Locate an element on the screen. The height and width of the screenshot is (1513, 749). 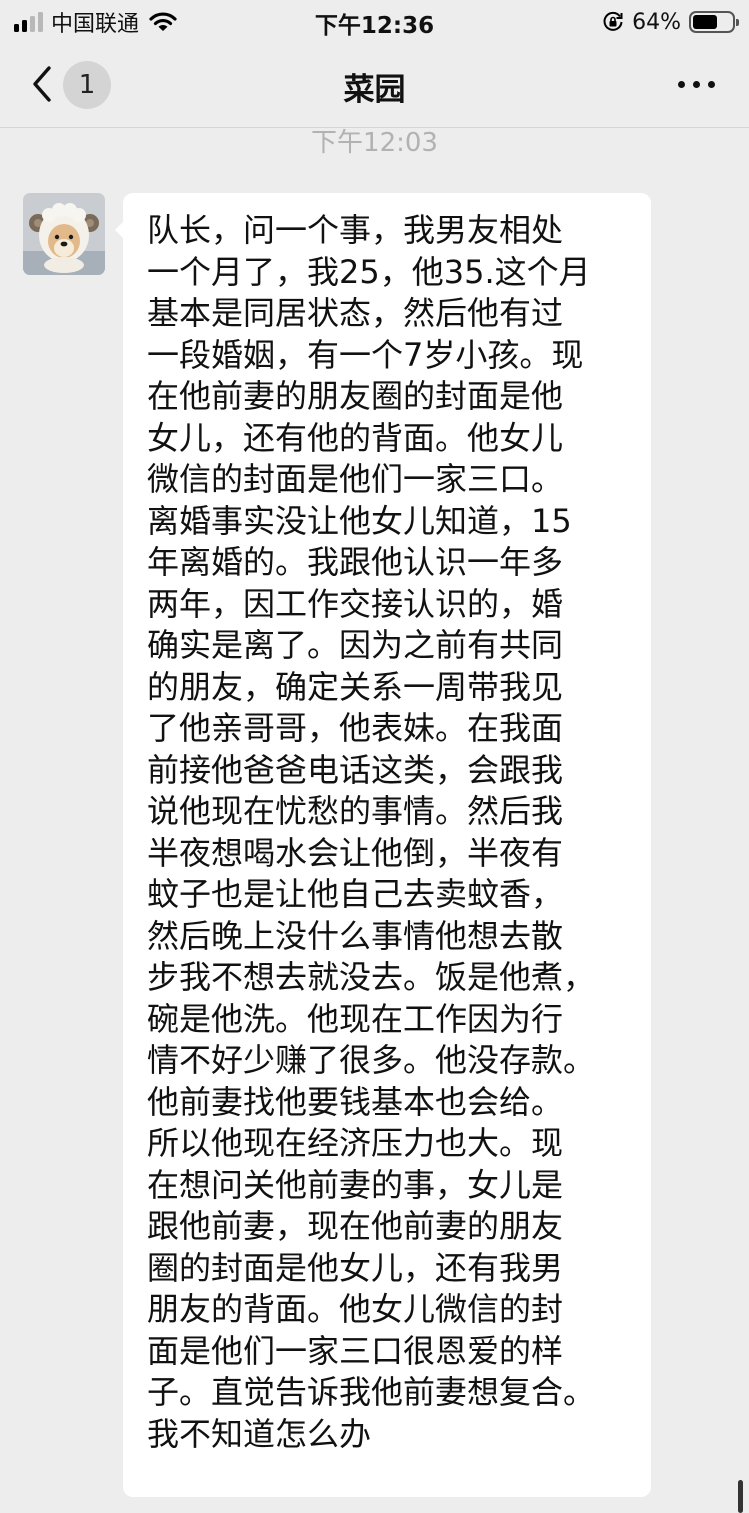
chat-title: 菜园 is located at coordinates (374, 90).